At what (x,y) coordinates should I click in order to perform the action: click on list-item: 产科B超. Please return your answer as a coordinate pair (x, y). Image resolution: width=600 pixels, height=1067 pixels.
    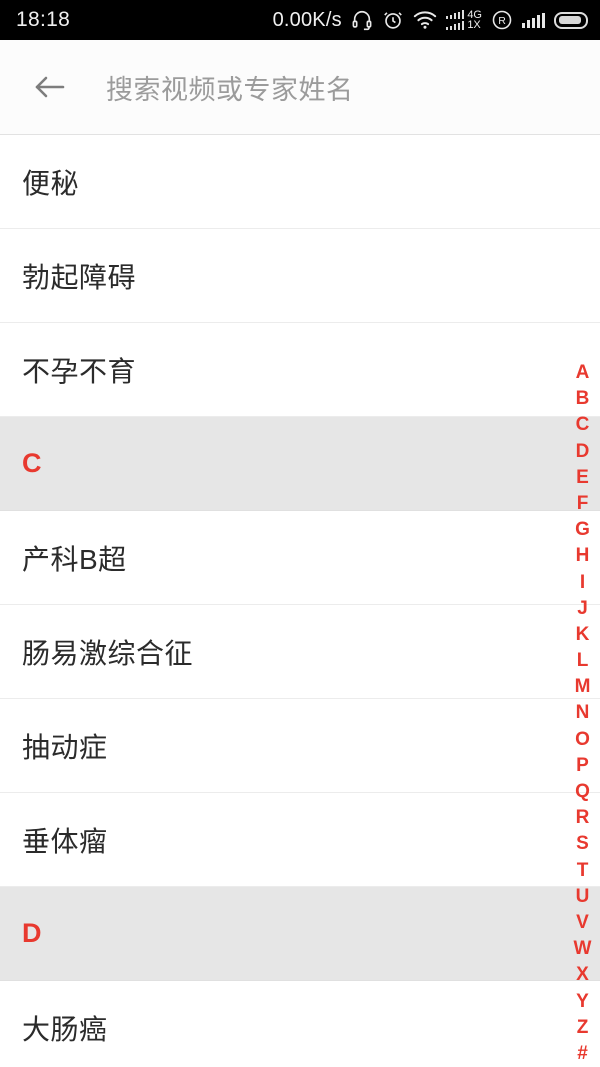
    Looking at the image, I should click on (300, 558).